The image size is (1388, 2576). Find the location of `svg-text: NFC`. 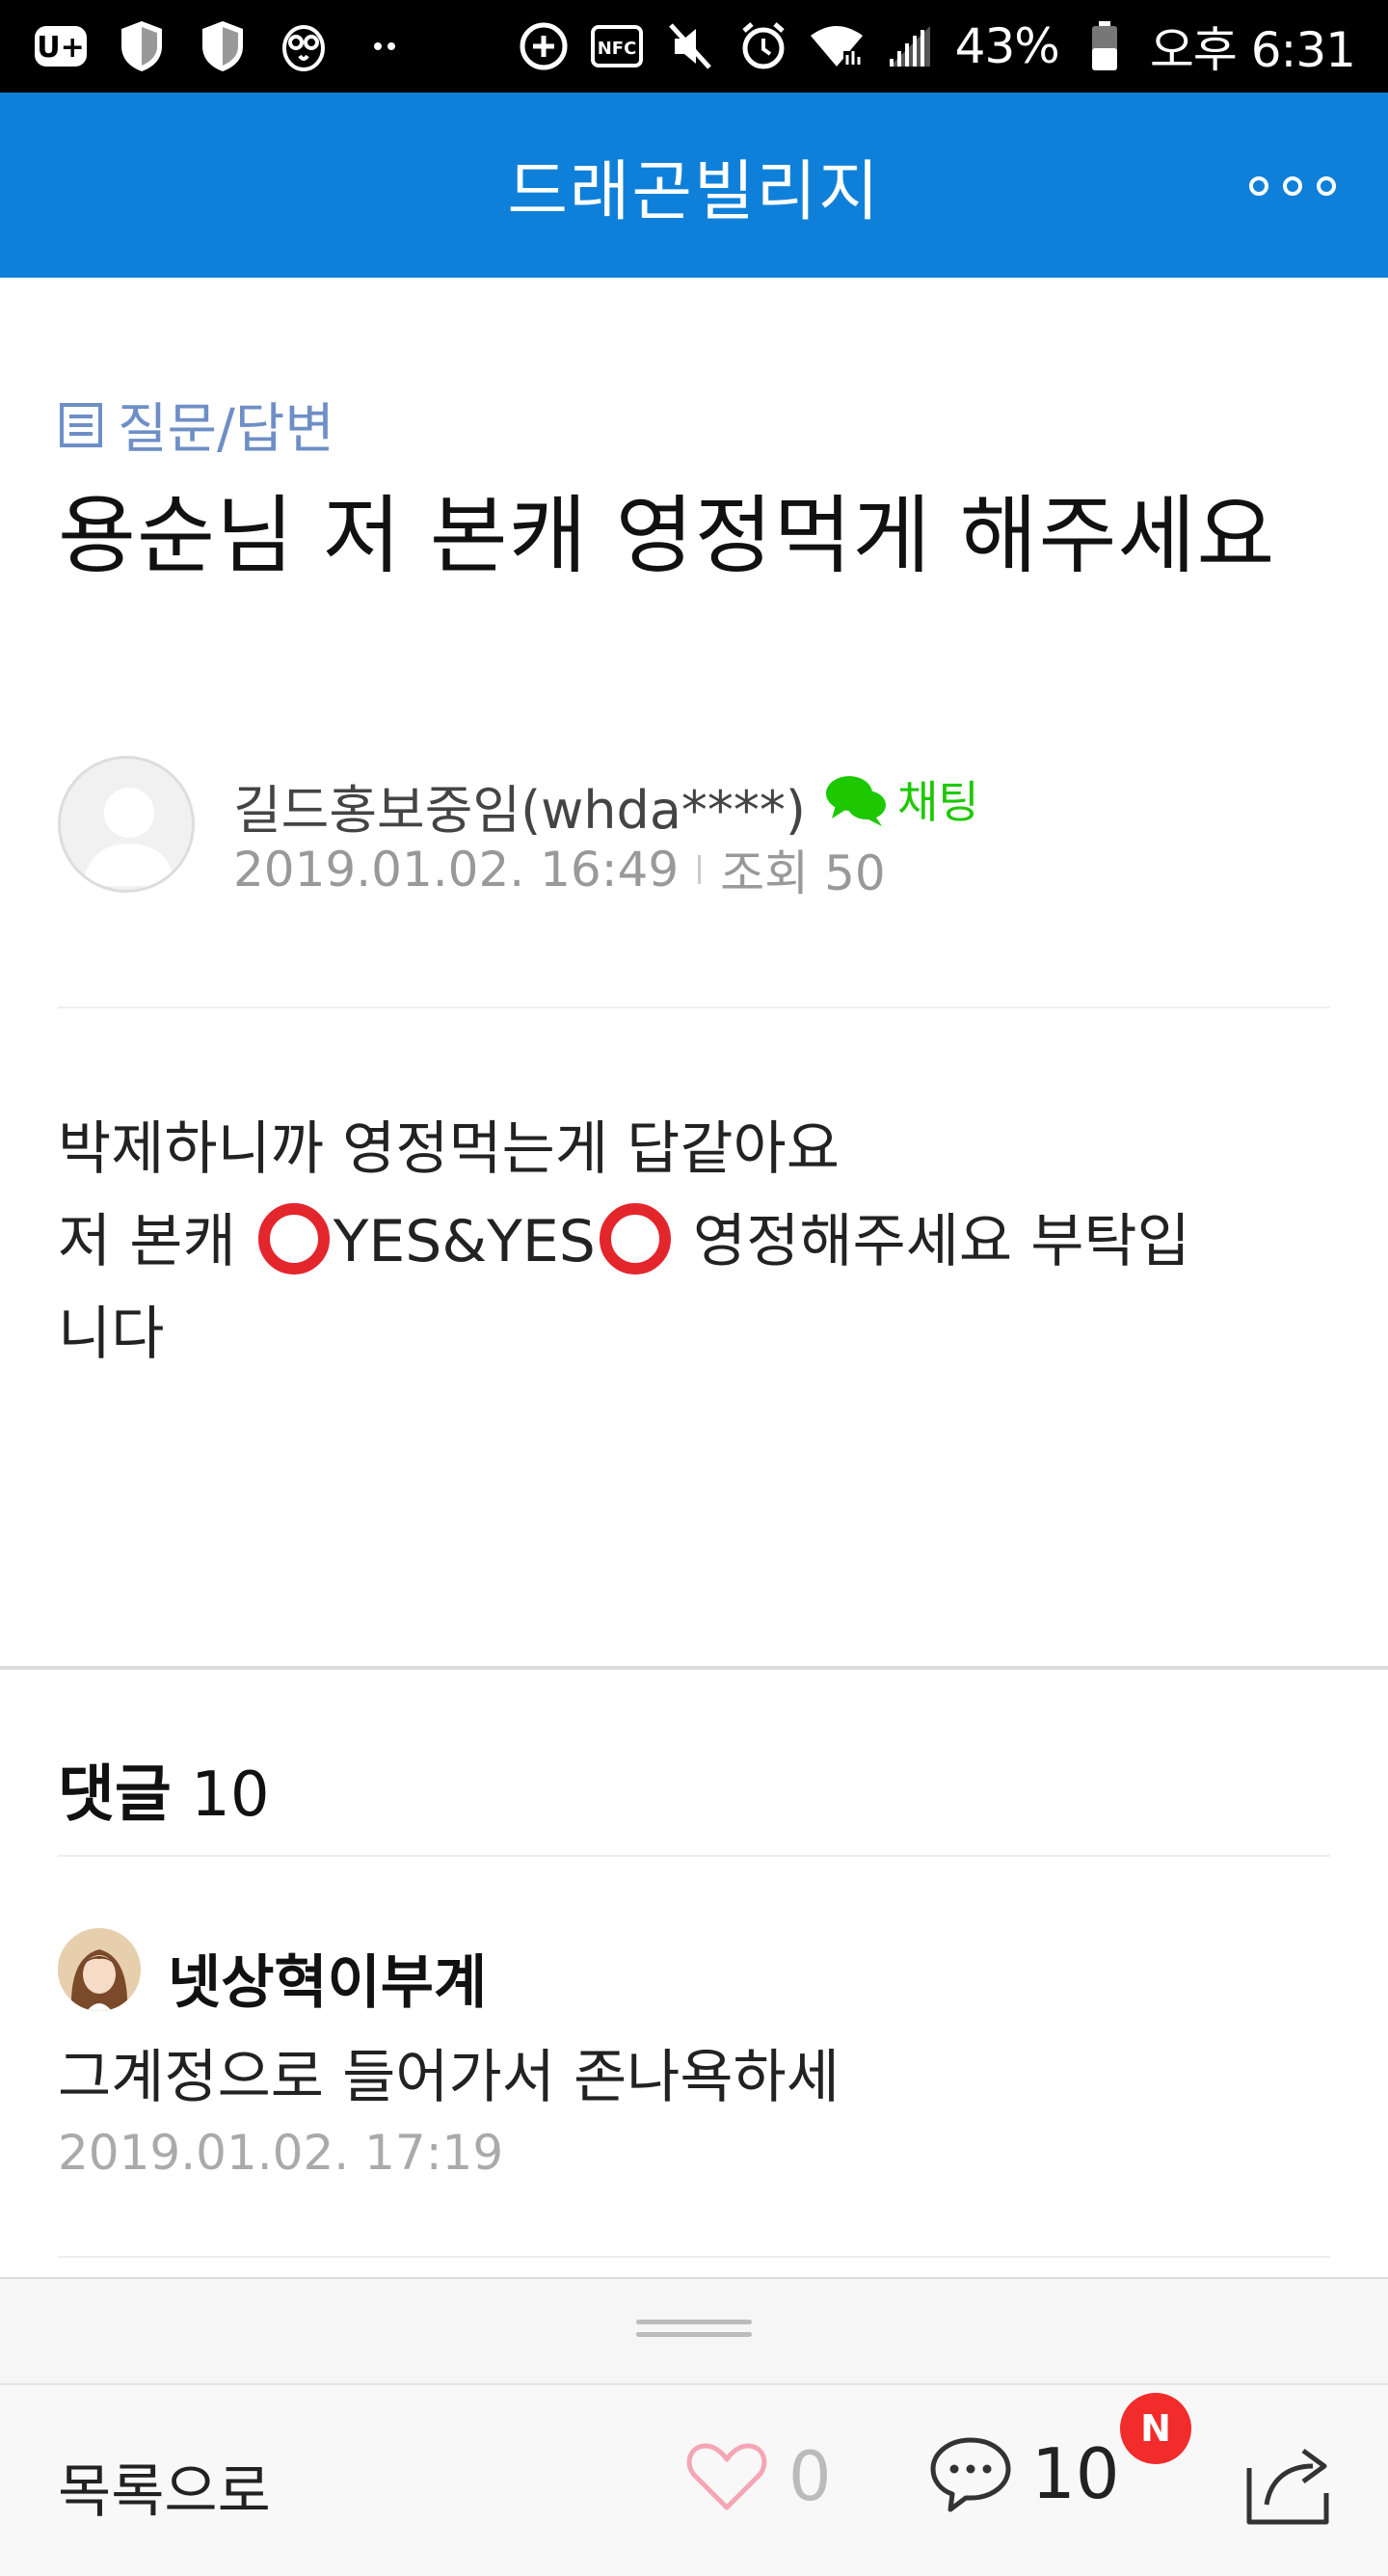

svg-text: NFC is located at coordinates (616, 49).